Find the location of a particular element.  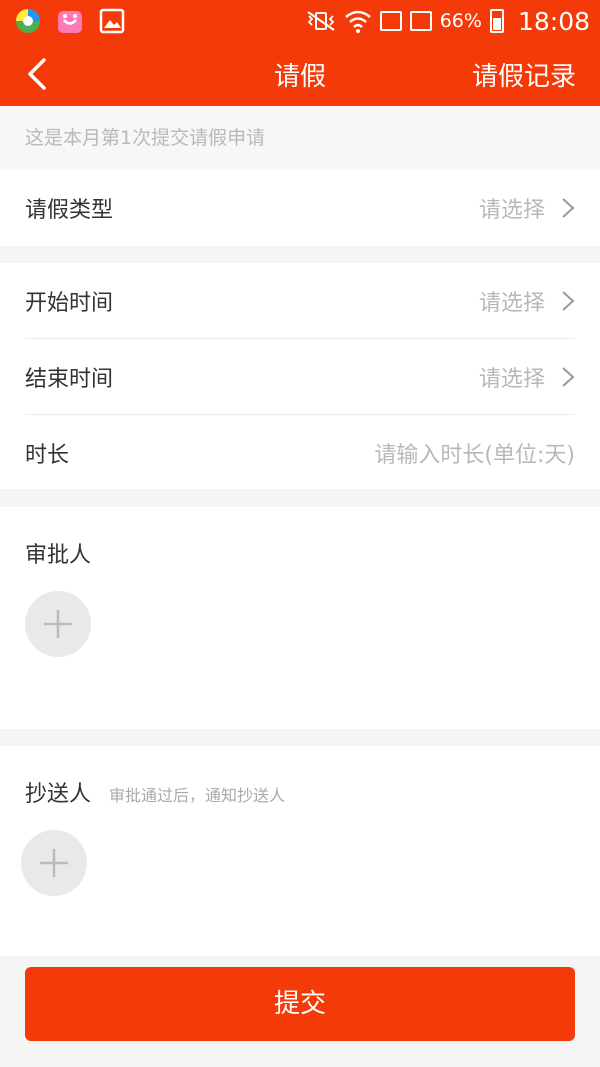

end-time-row: 结束时间 请选择 is located at coordinates (300, 377).